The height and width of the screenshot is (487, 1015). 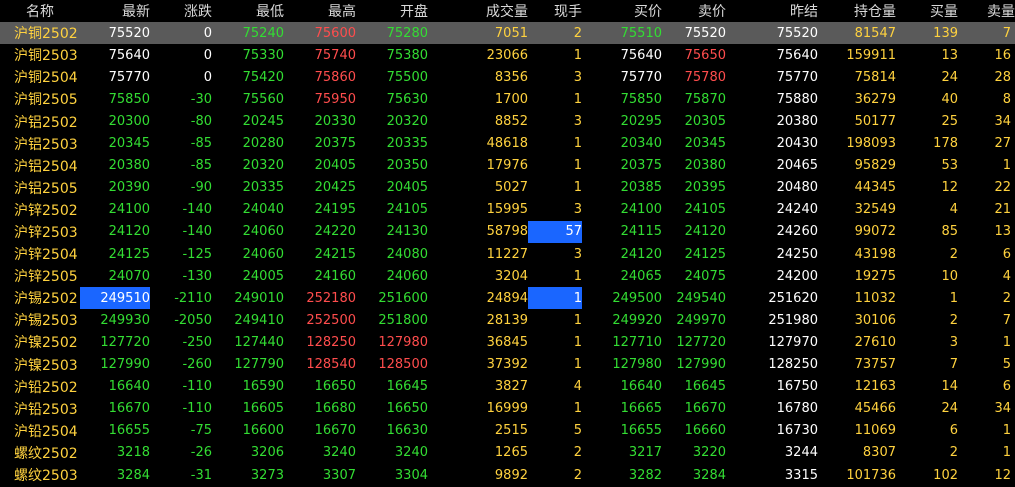 I want to click on cell-prev: 128250, so click(x=793, y=365).